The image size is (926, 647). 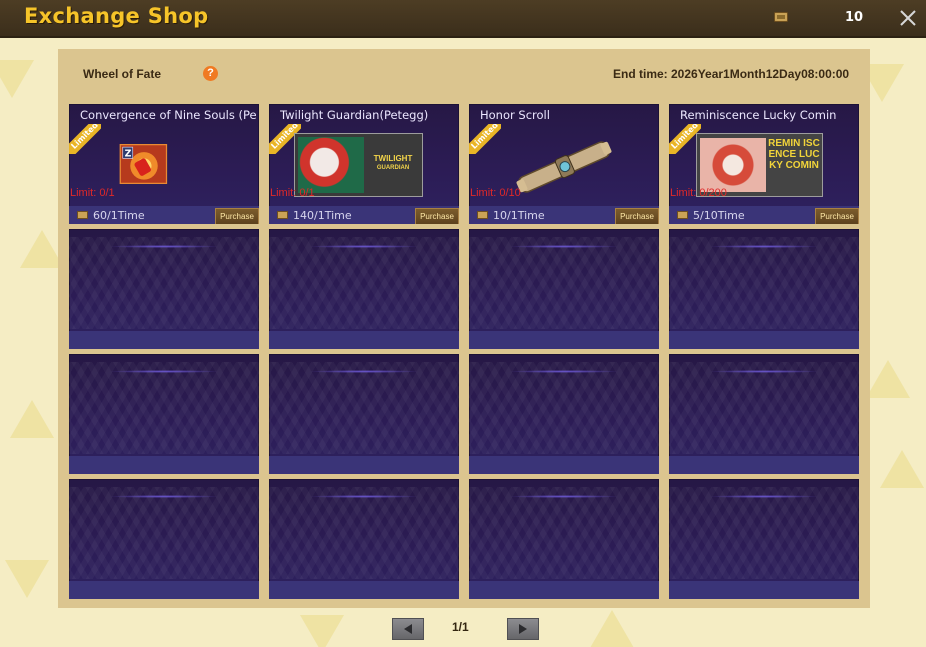 I want to click on price-text: 60/1Time, so click(x=119, y=215).